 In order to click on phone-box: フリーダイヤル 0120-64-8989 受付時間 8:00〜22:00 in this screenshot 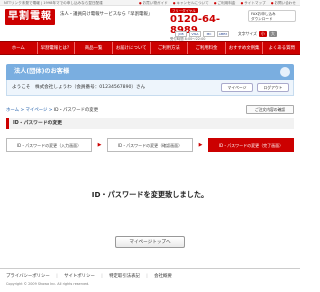, I will do `click(207, 24)`.